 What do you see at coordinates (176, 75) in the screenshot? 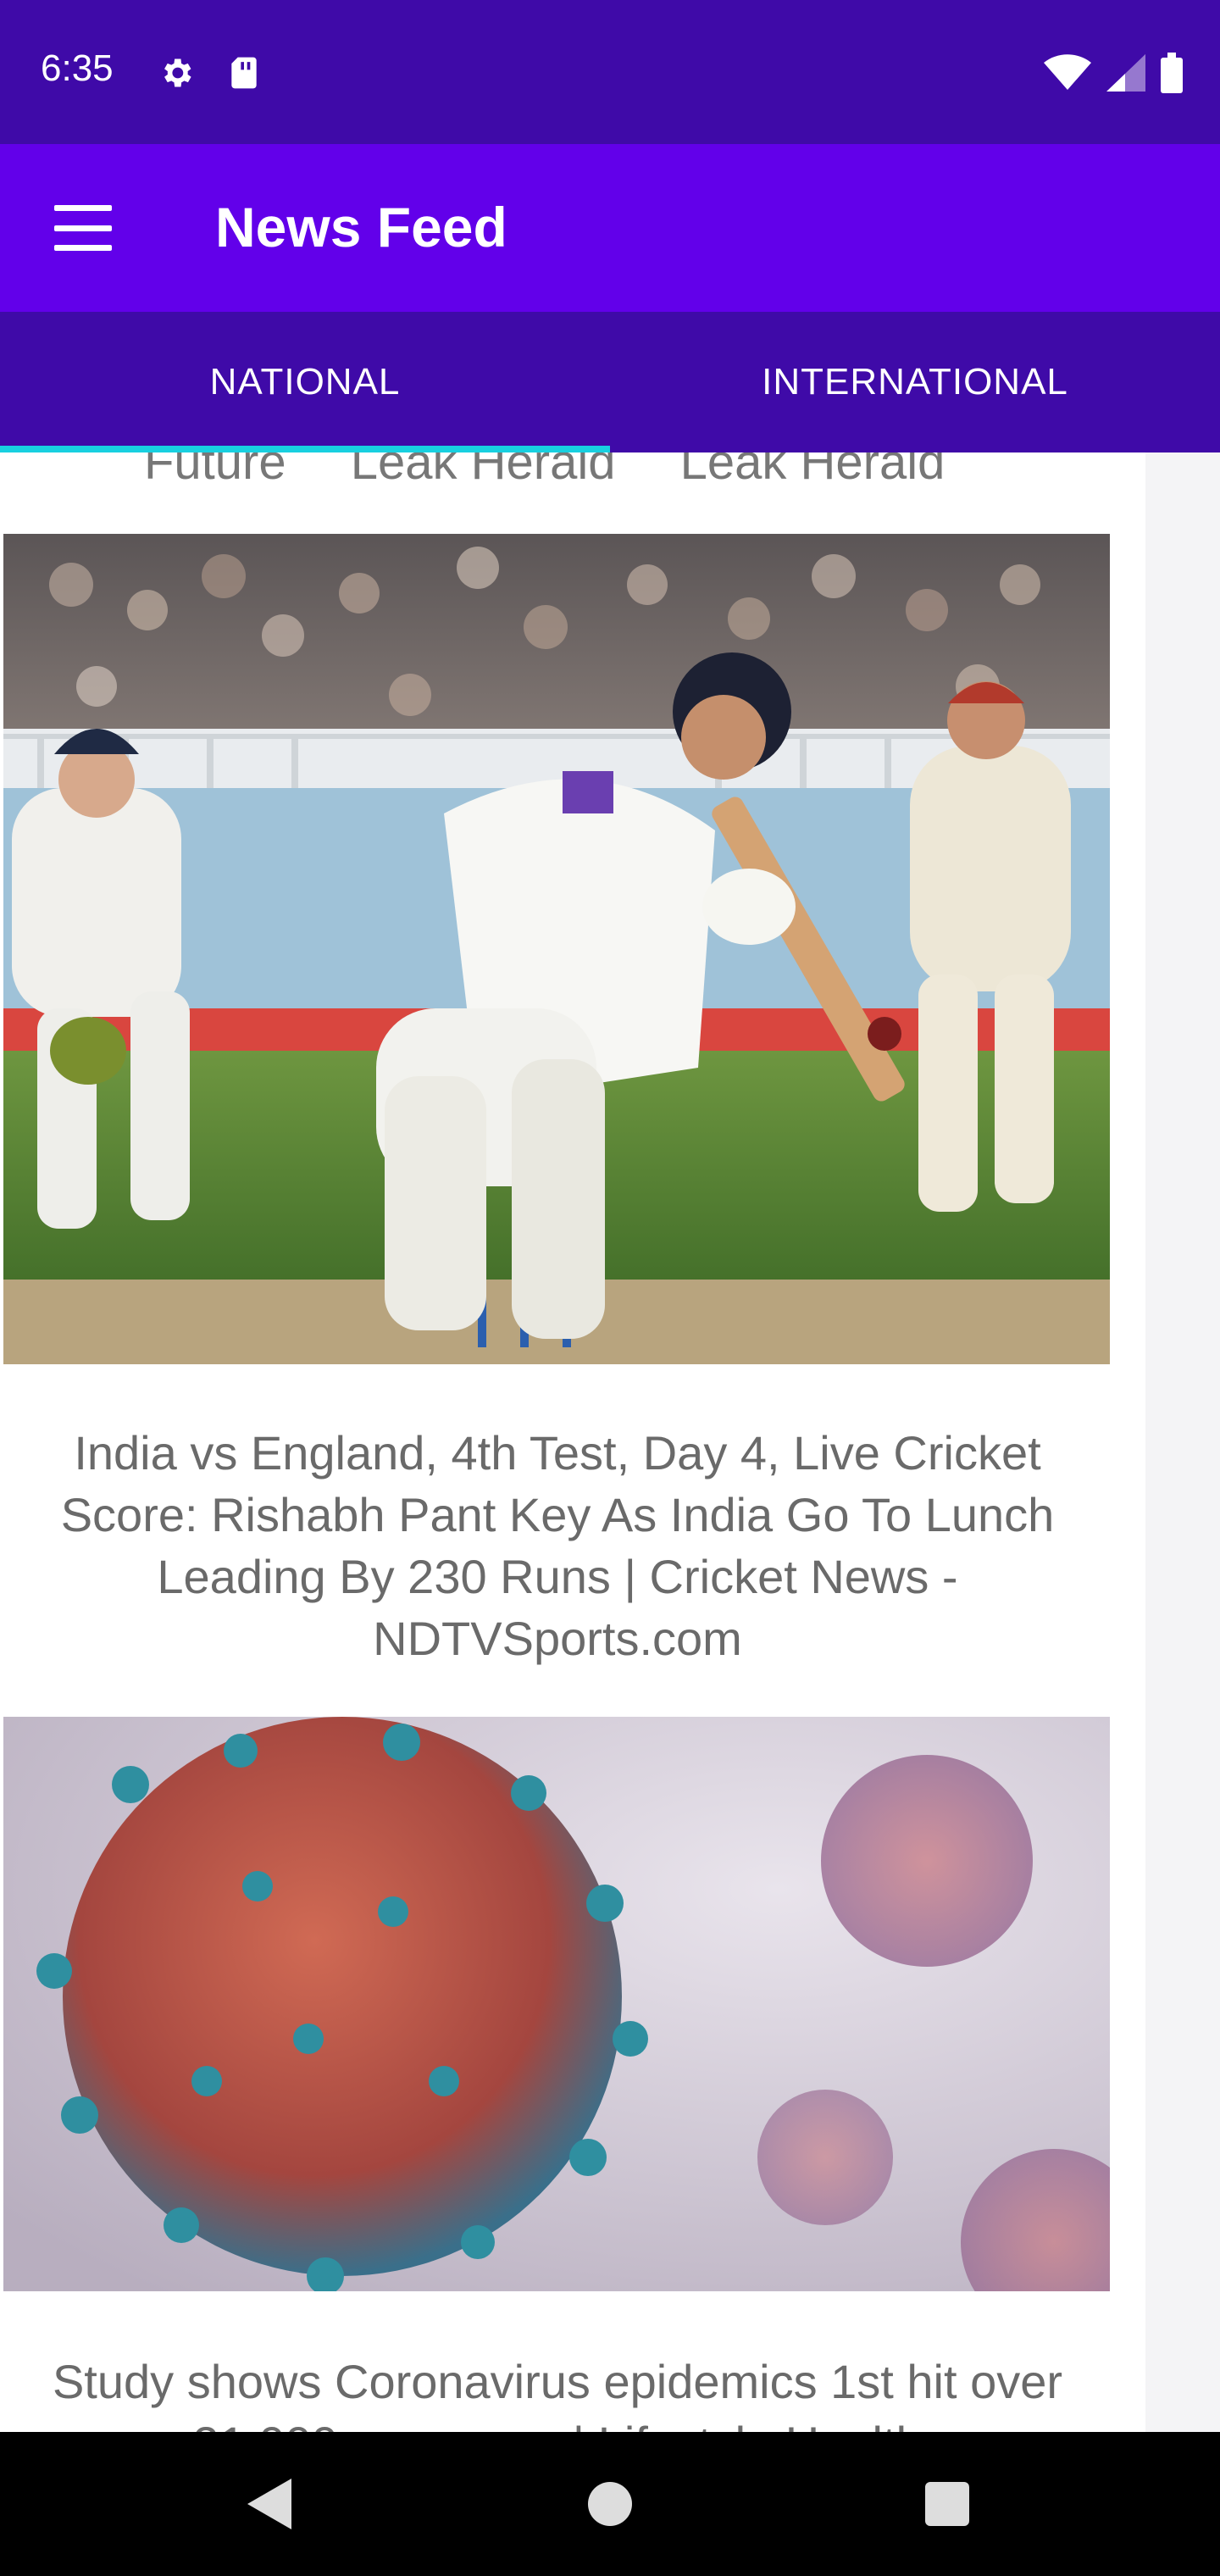
I see `settings-icon` at bounding box center [176, 75].